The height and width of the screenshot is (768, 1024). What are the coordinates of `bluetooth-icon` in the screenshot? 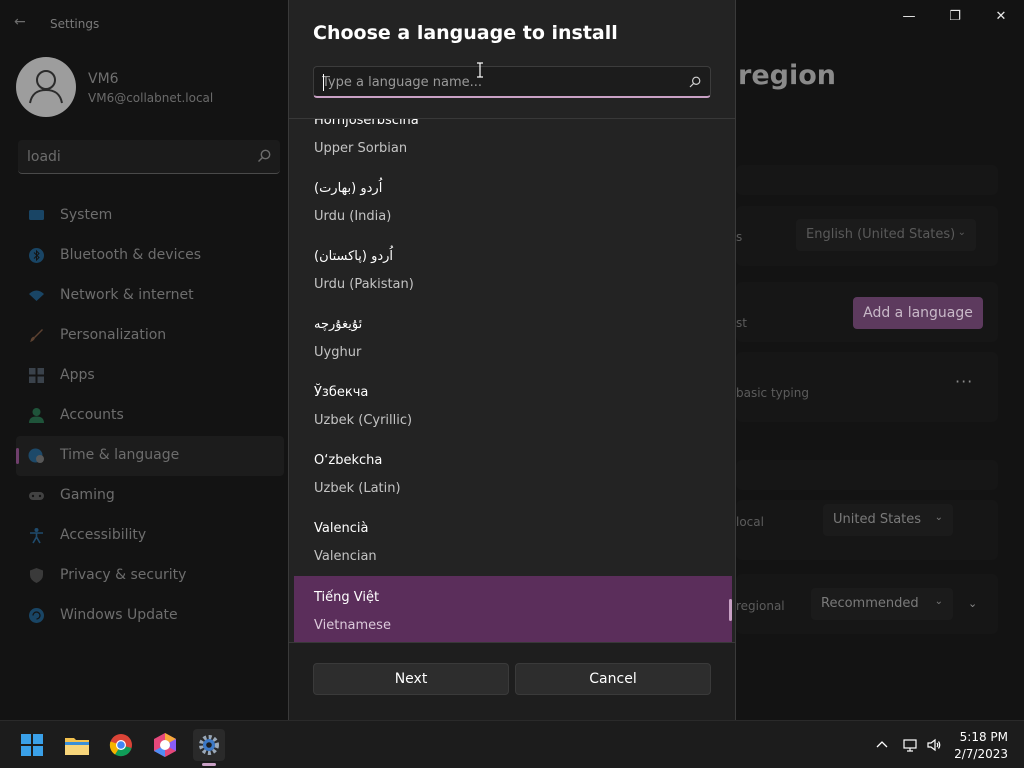 It's located at (36, 255).